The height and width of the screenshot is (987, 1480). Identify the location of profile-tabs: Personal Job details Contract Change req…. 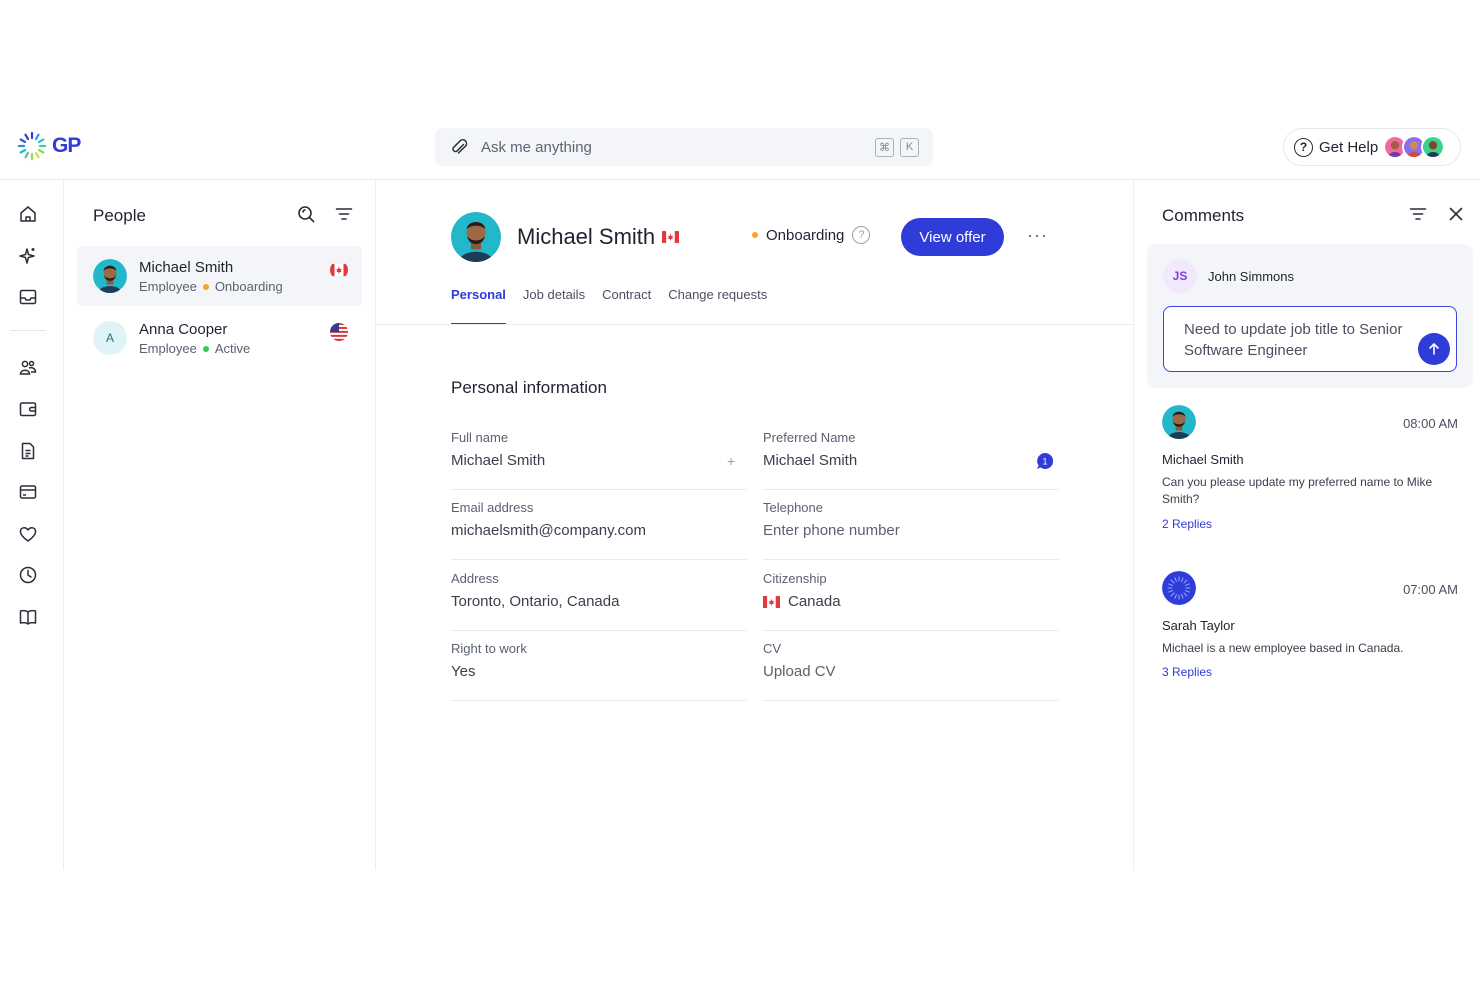
(609, 306).